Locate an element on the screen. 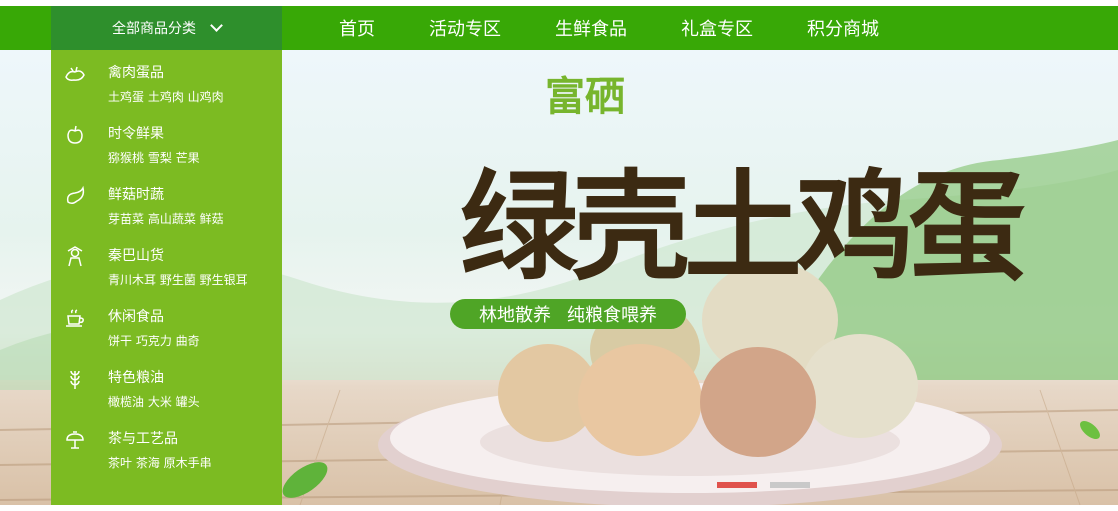 The image size is (1118, 511). category-title: 禽肉蛋品 is located at coordinates (136, 73).